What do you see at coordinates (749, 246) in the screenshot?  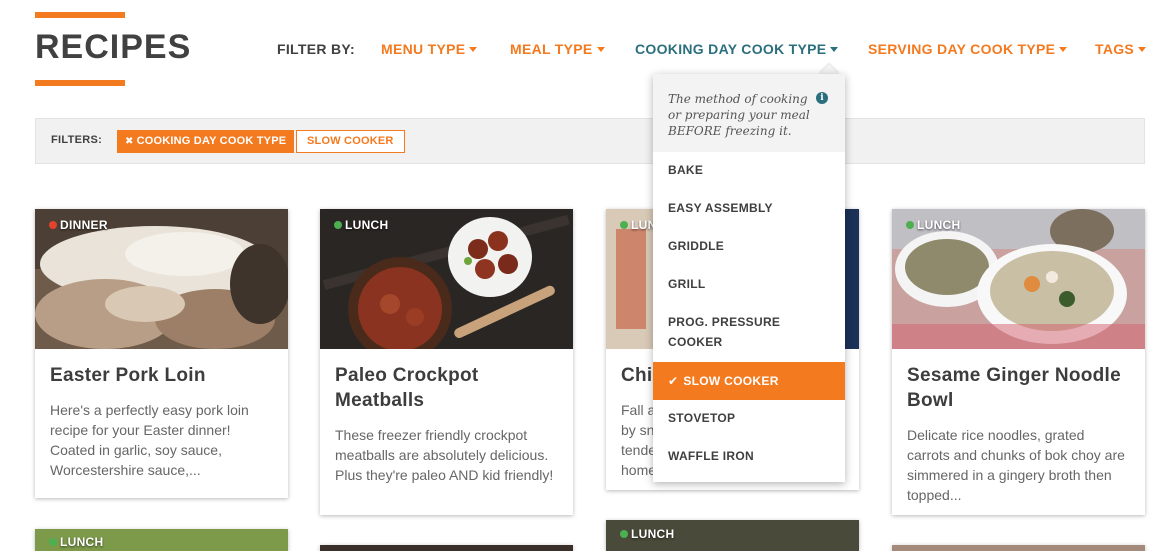 I see `dropdown-item-griddle: GRIDDLE` at bounding box center [749, 246].